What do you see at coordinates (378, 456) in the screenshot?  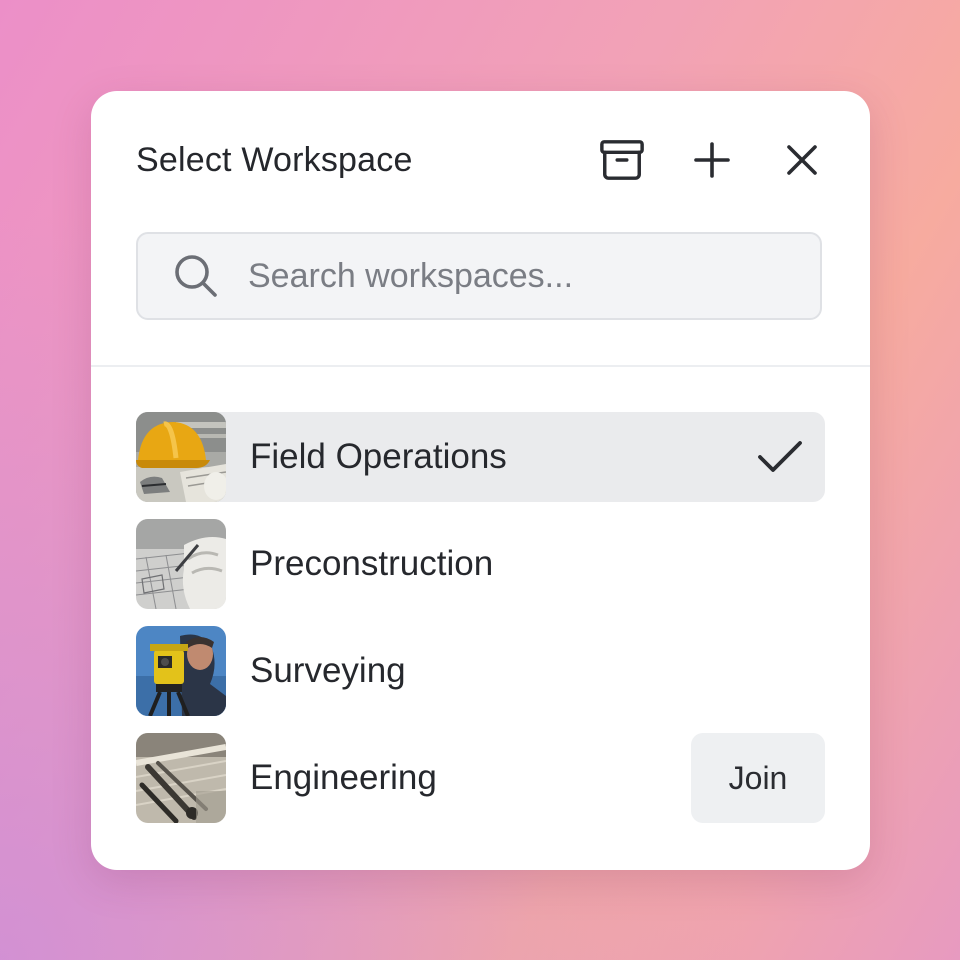 I see `workspace-item-label: Field Operations` at bounding box center [378, 456].